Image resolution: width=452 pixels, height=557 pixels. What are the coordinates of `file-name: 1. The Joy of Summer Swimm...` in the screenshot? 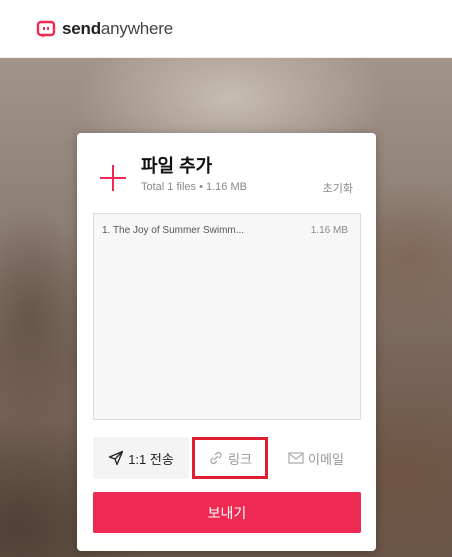 It's located at (173, 230).